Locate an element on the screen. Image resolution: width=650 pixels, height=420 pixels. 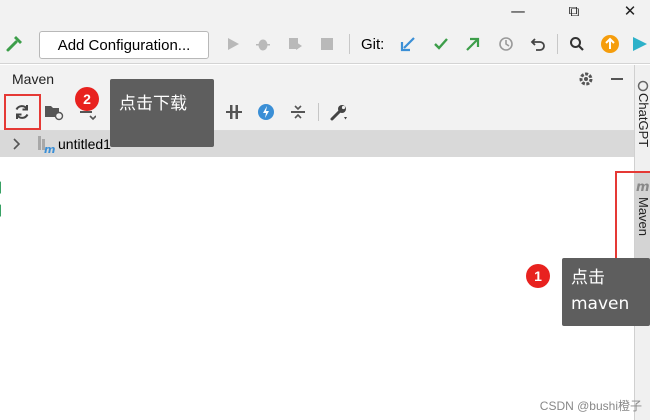
run-icon is located at coordinates (233, 44).